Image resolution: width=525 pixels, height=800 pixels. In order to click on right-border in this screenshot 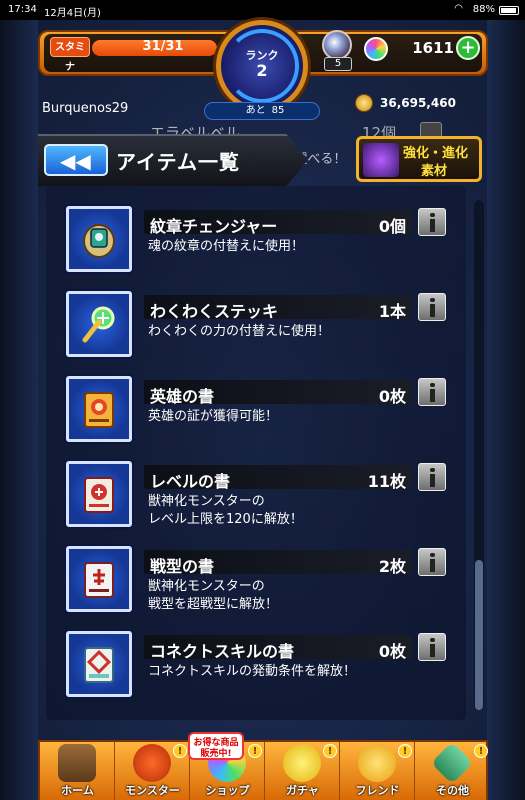, I will do `click(506, 410)`.